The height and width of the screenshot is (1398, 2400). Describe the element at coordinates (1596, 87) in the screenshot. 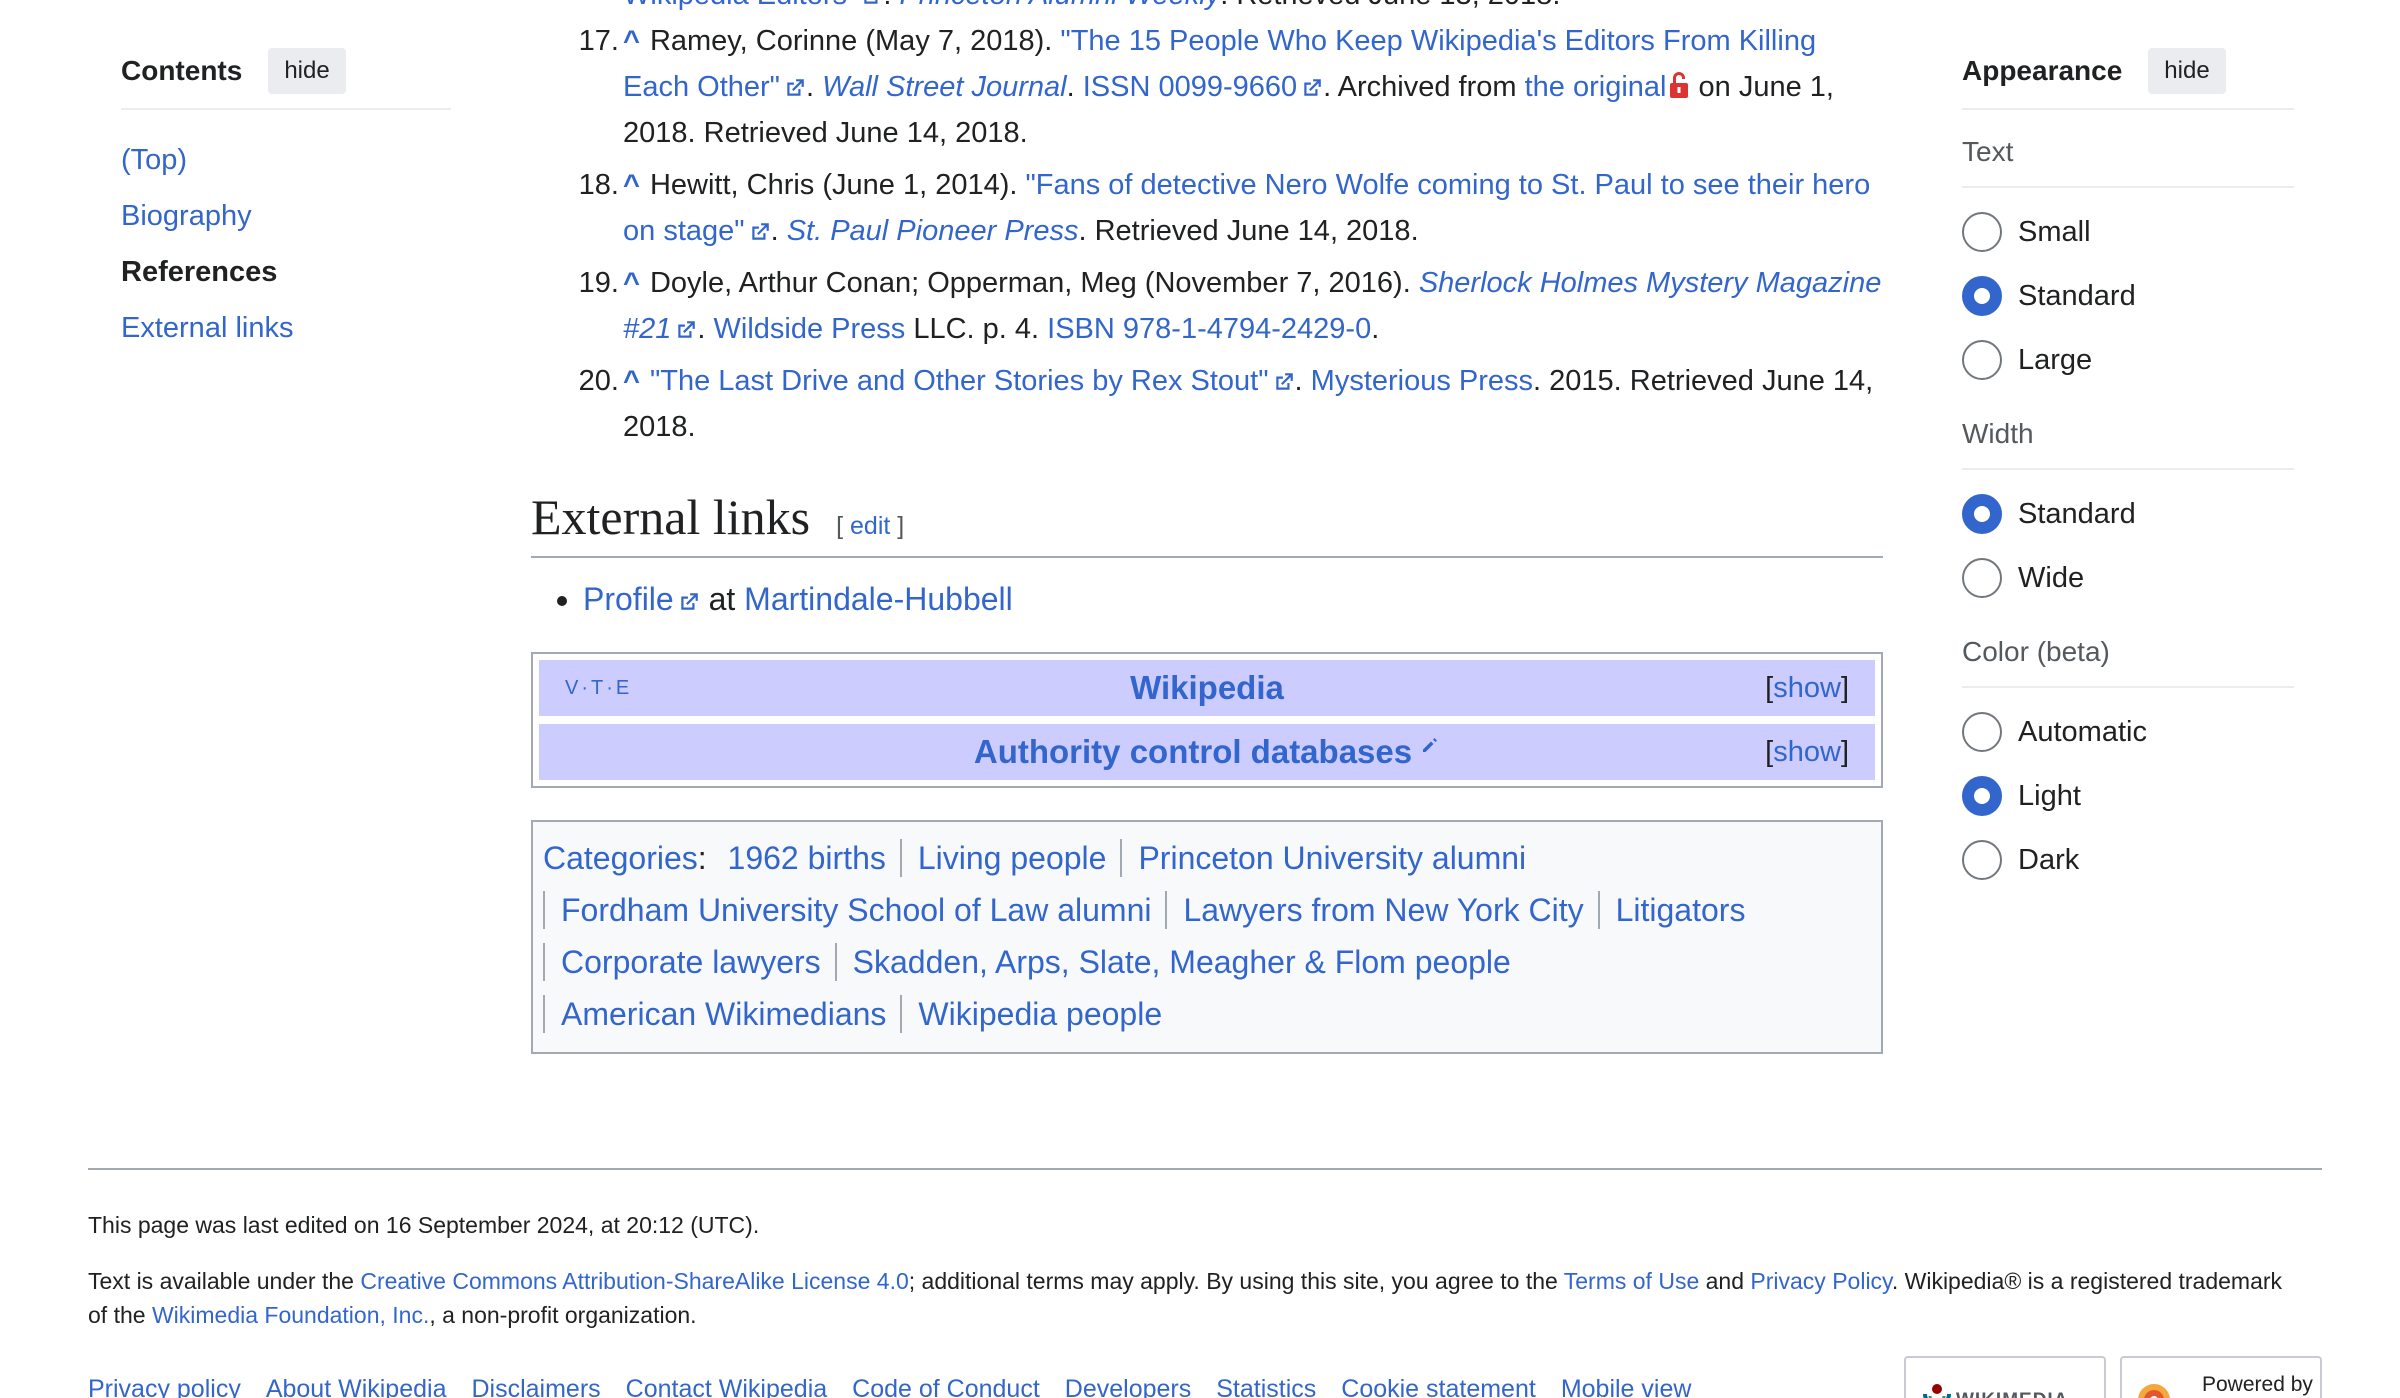

I see `ref-original-link: the original` at that location.